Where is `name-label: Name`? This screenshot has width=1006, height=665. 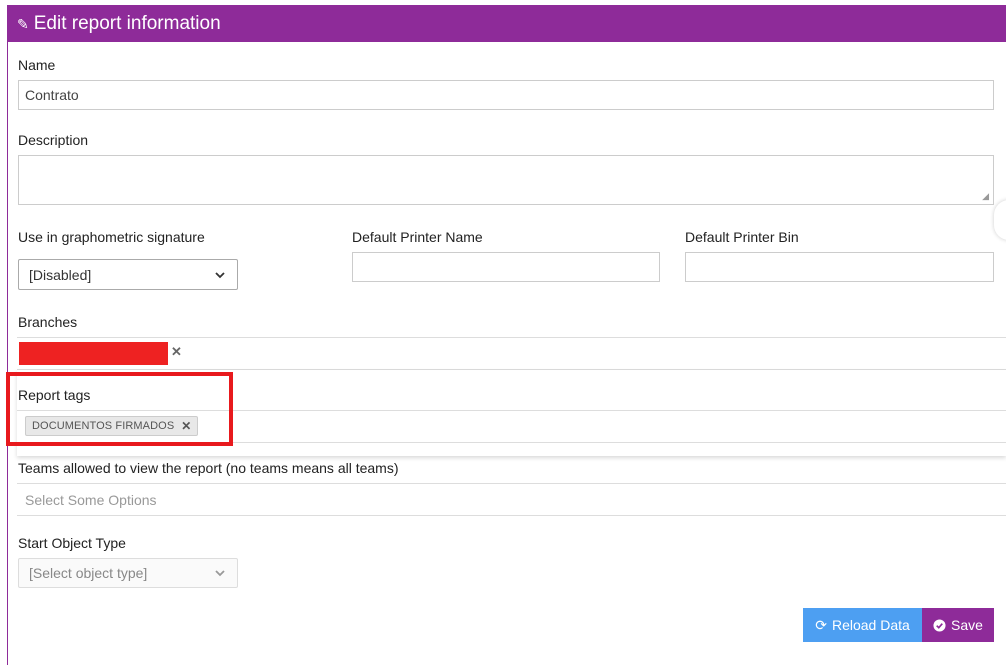
name-label: Name is located at coordinates (37, 65).